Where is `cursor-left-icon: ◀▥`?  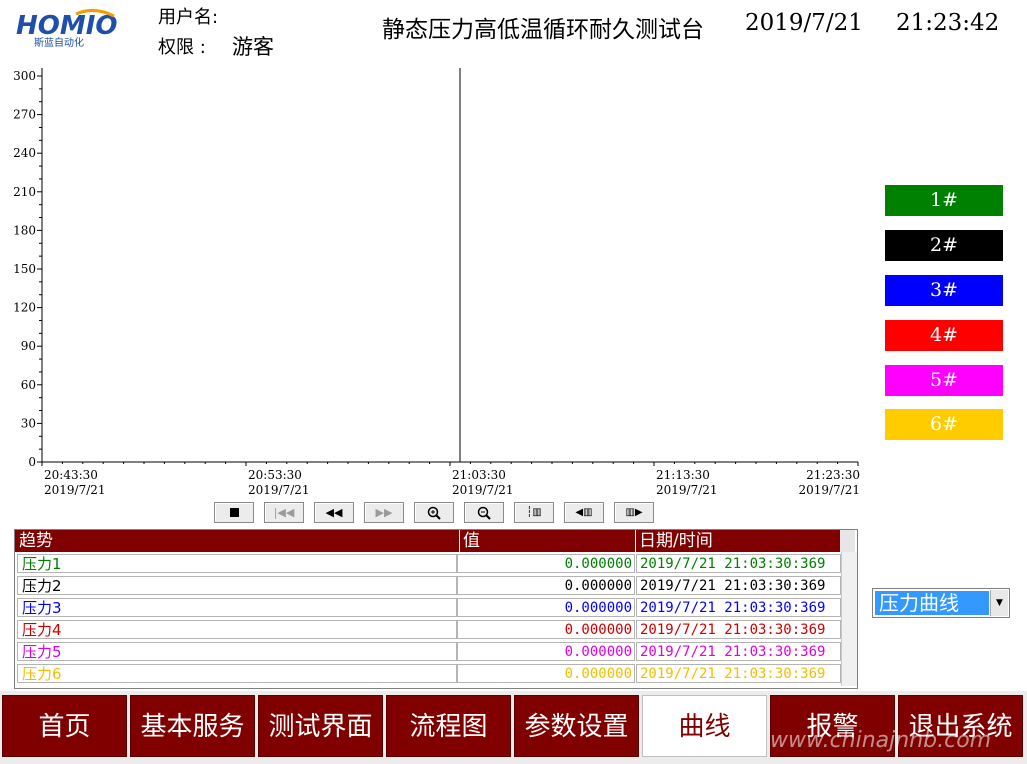
cursor-left-icon: ◀▥ is located at coordinates (584, 512).